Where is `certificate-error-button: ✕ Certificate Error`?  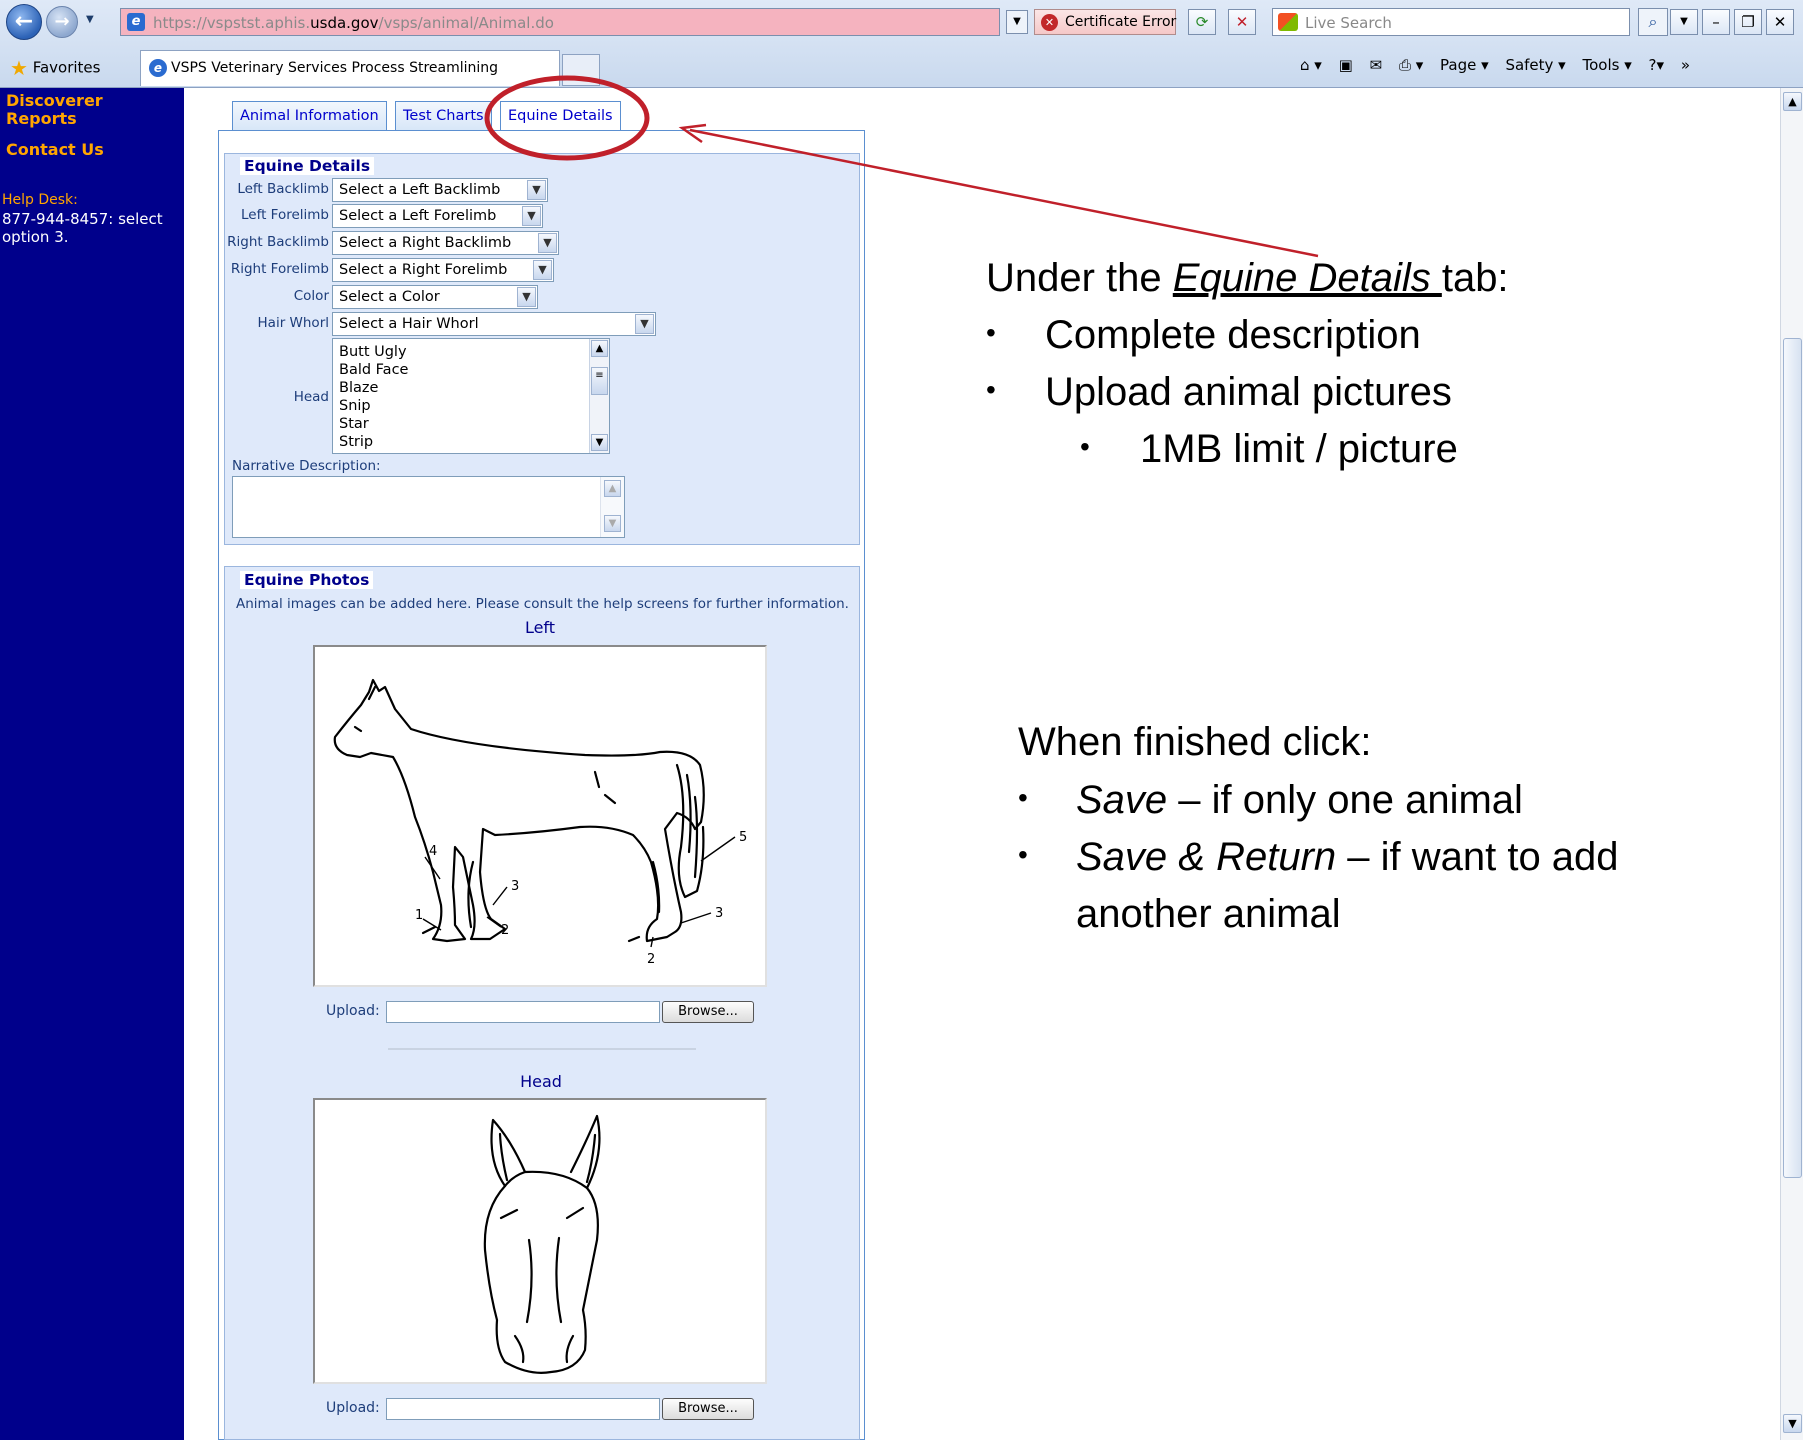
certificate-error-button: ✕ Certificate Error is located at coordinates (1105, 22).